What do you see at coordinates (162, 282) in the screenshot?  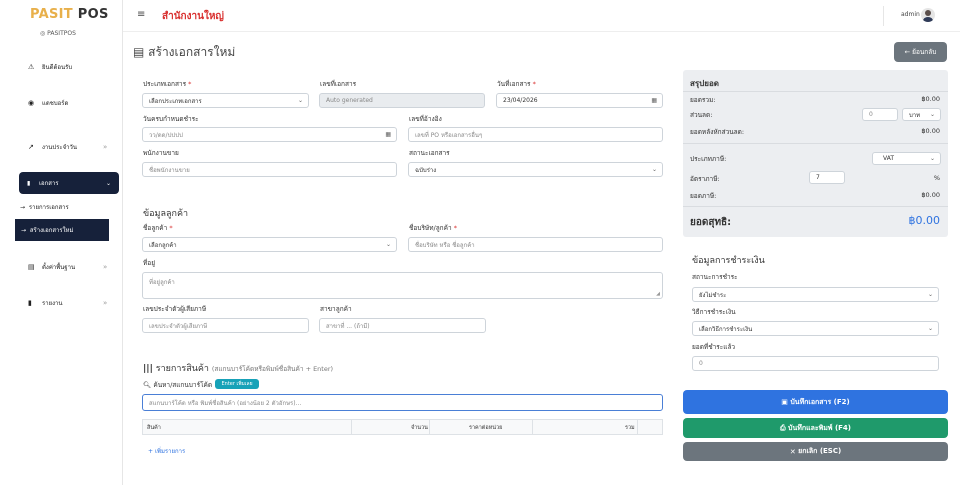 I see `address-placeholder: ที่อยู่ลูกค้า` at bounding box center [162, 282].